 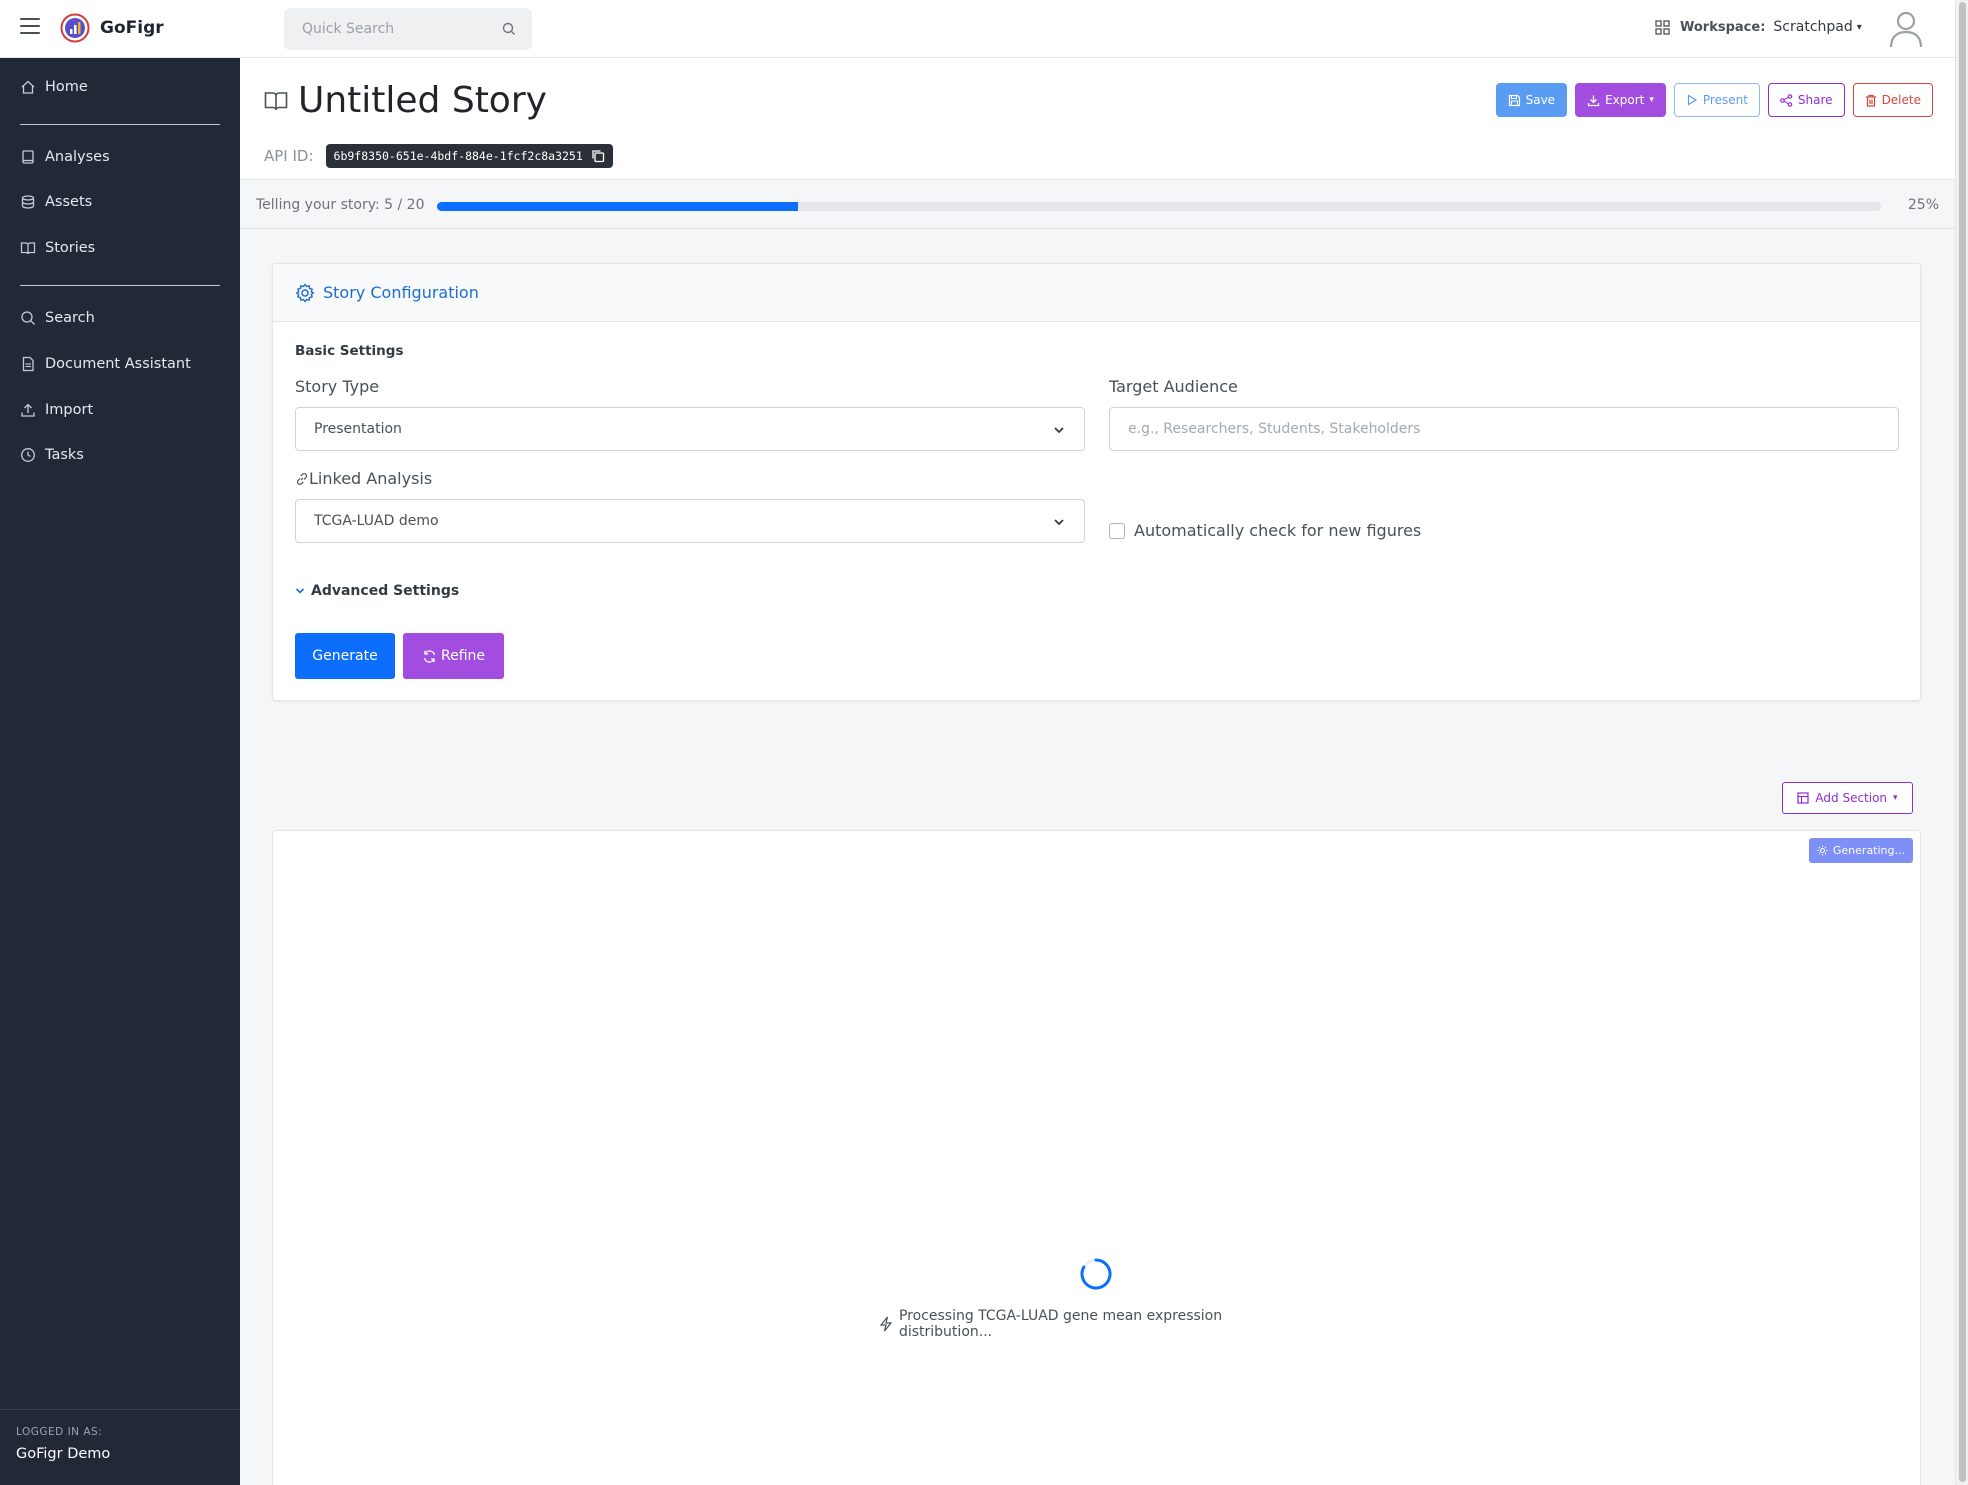 I want to click on sidebar-item-label: Search, so click(x=70, y=318).